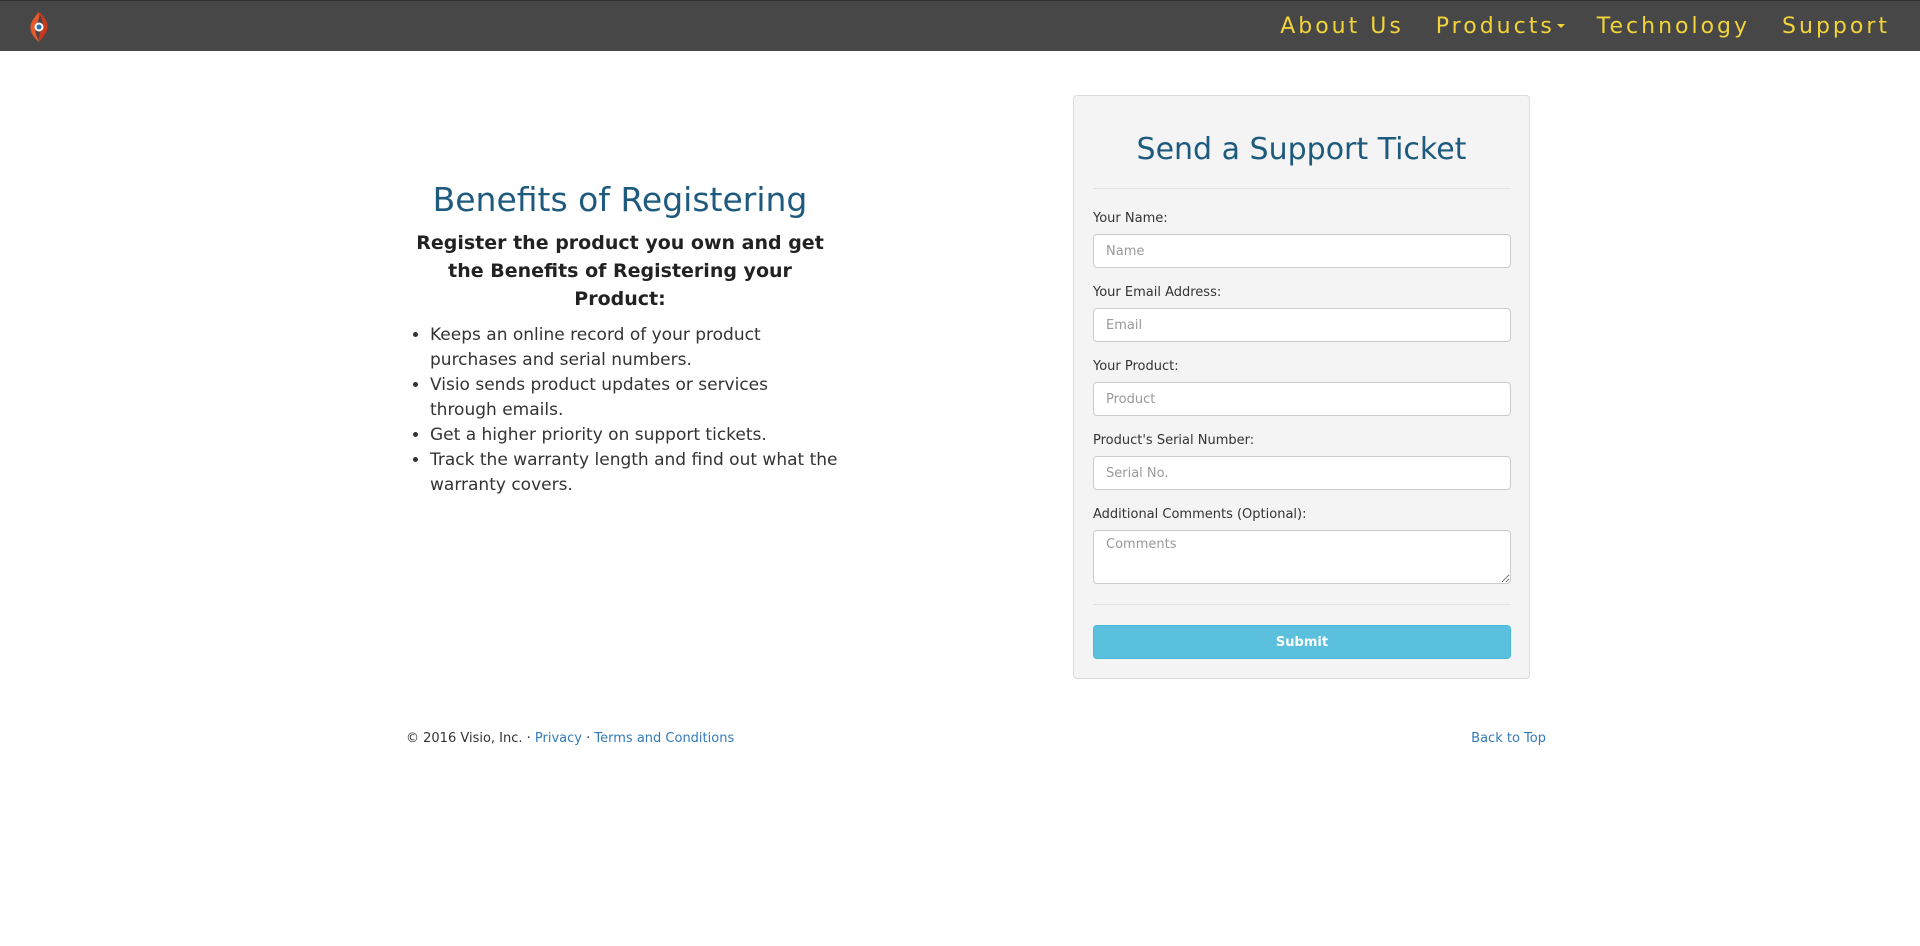 This screenshot has height=946, width=1920. I want to click on name-label: Your Name:, so click(1130, 218).